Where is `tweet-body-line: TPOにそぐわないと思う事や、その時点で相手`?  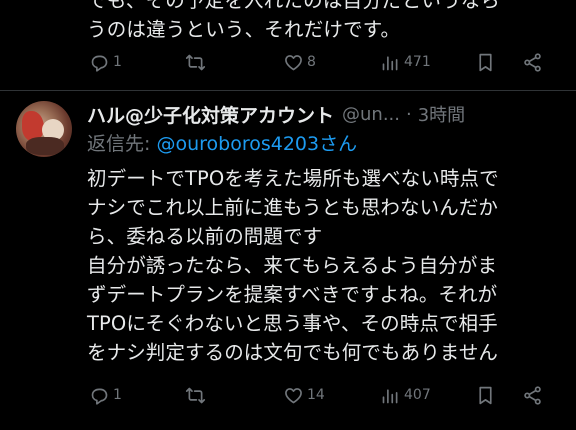
tweet-body-line: TPOにそぐわないと思う事や、その時点で相手 is located at coordinates (292, 323).